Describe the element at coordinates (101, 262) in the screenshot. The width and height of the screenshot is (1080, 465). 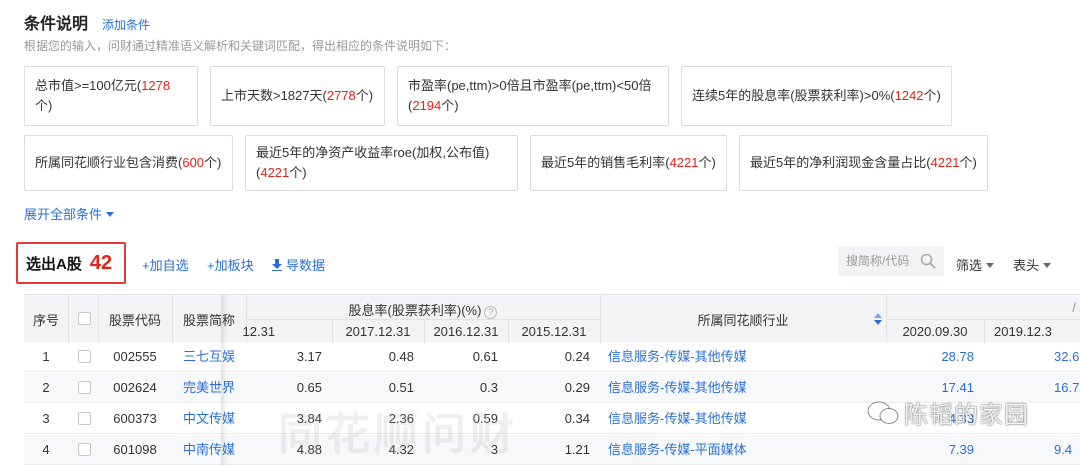
I see `result-count: 42` at that location.